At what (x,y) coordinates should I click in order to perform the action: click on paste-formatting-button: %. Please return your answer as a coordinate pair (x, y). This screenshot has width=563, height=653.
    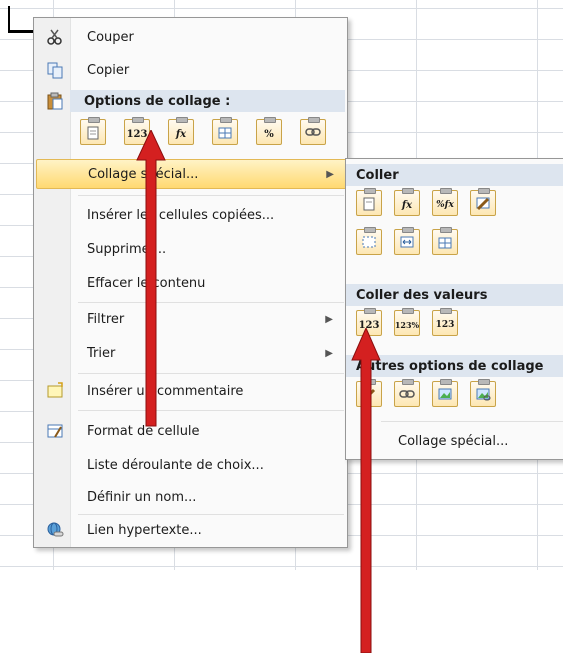
    Looking at the image, I should click on (269, 131).